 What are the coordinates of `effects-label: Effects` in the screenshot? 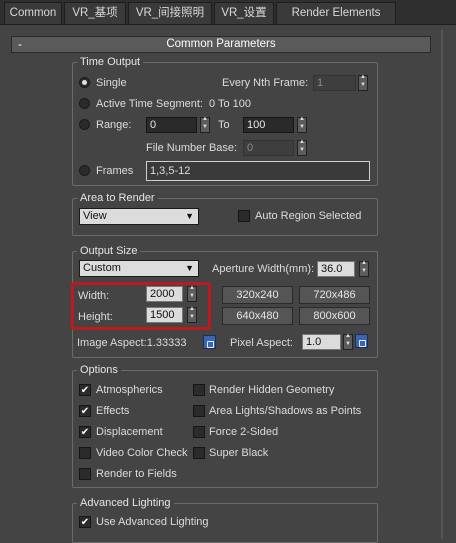 It's located at (113, 411).